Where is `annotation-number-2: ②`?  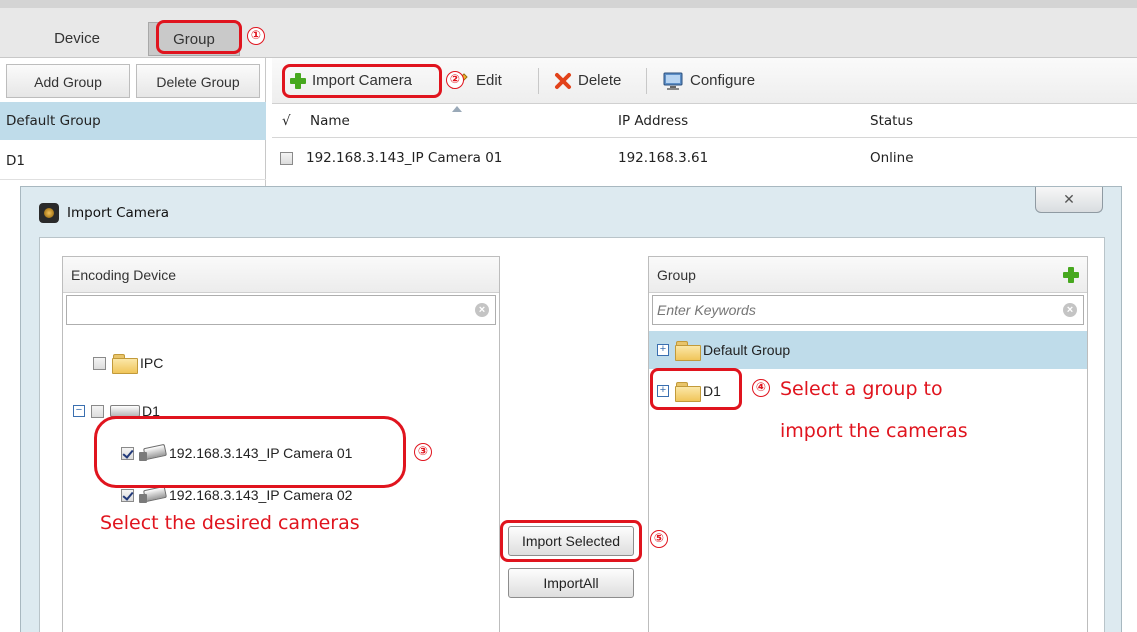
annotation-number-2: ② is located at coordinates (455, 80).